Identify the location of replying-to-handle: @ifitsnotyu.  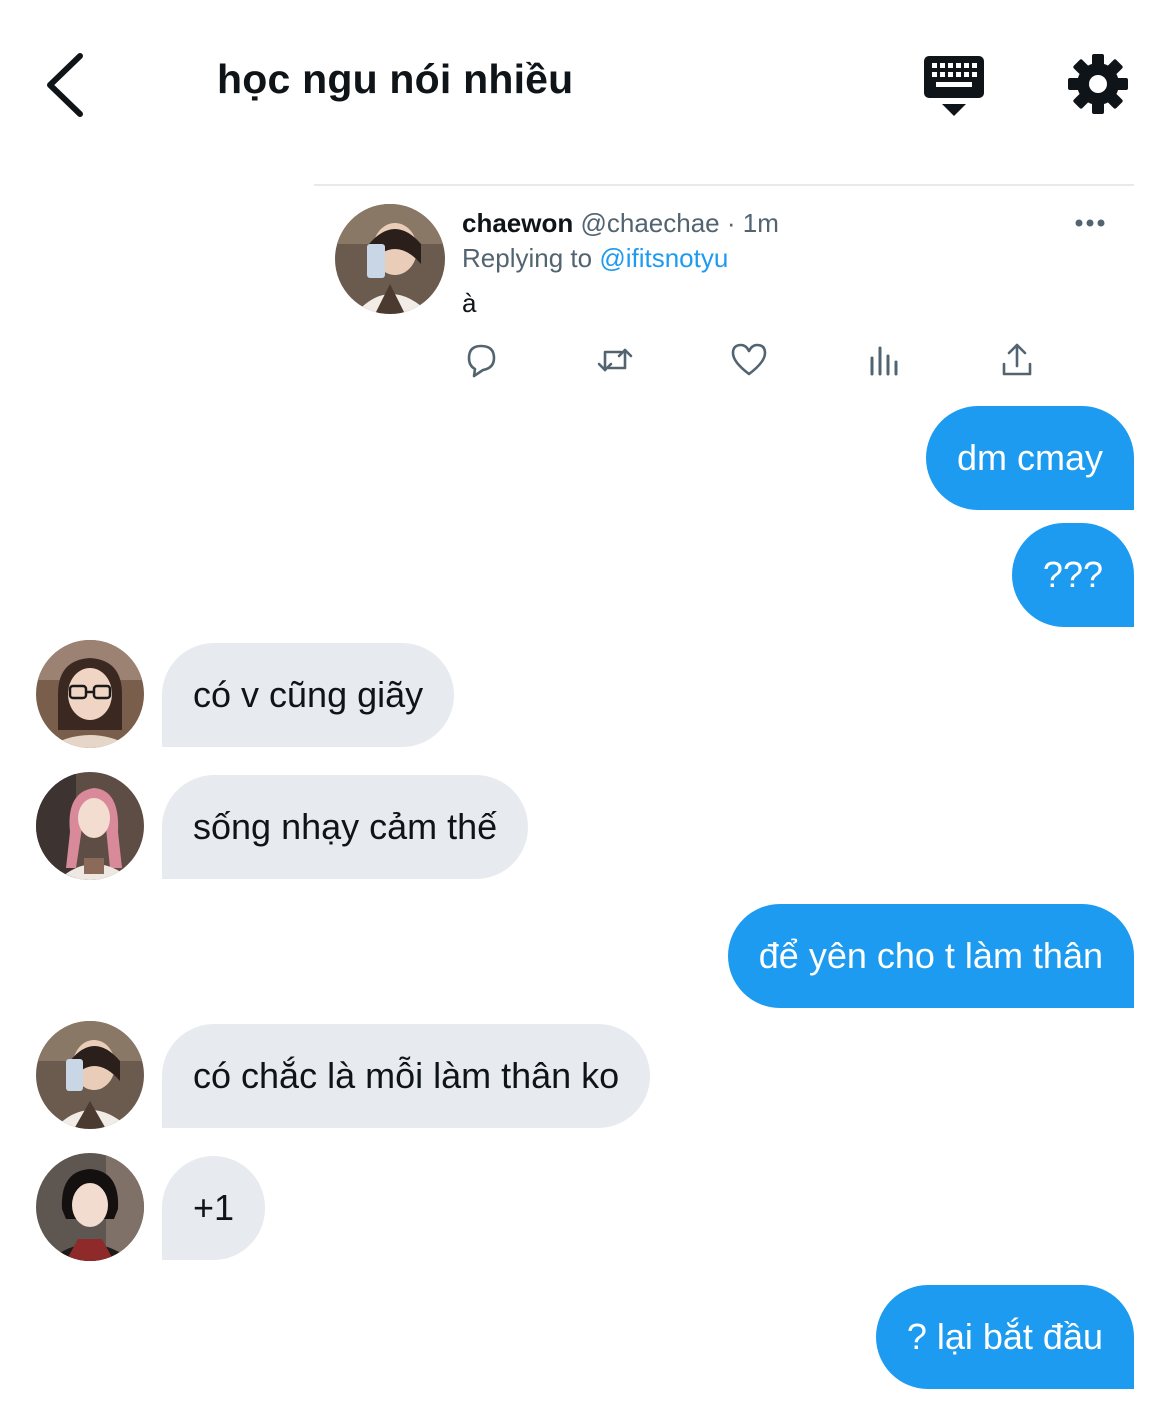
(663, 258).